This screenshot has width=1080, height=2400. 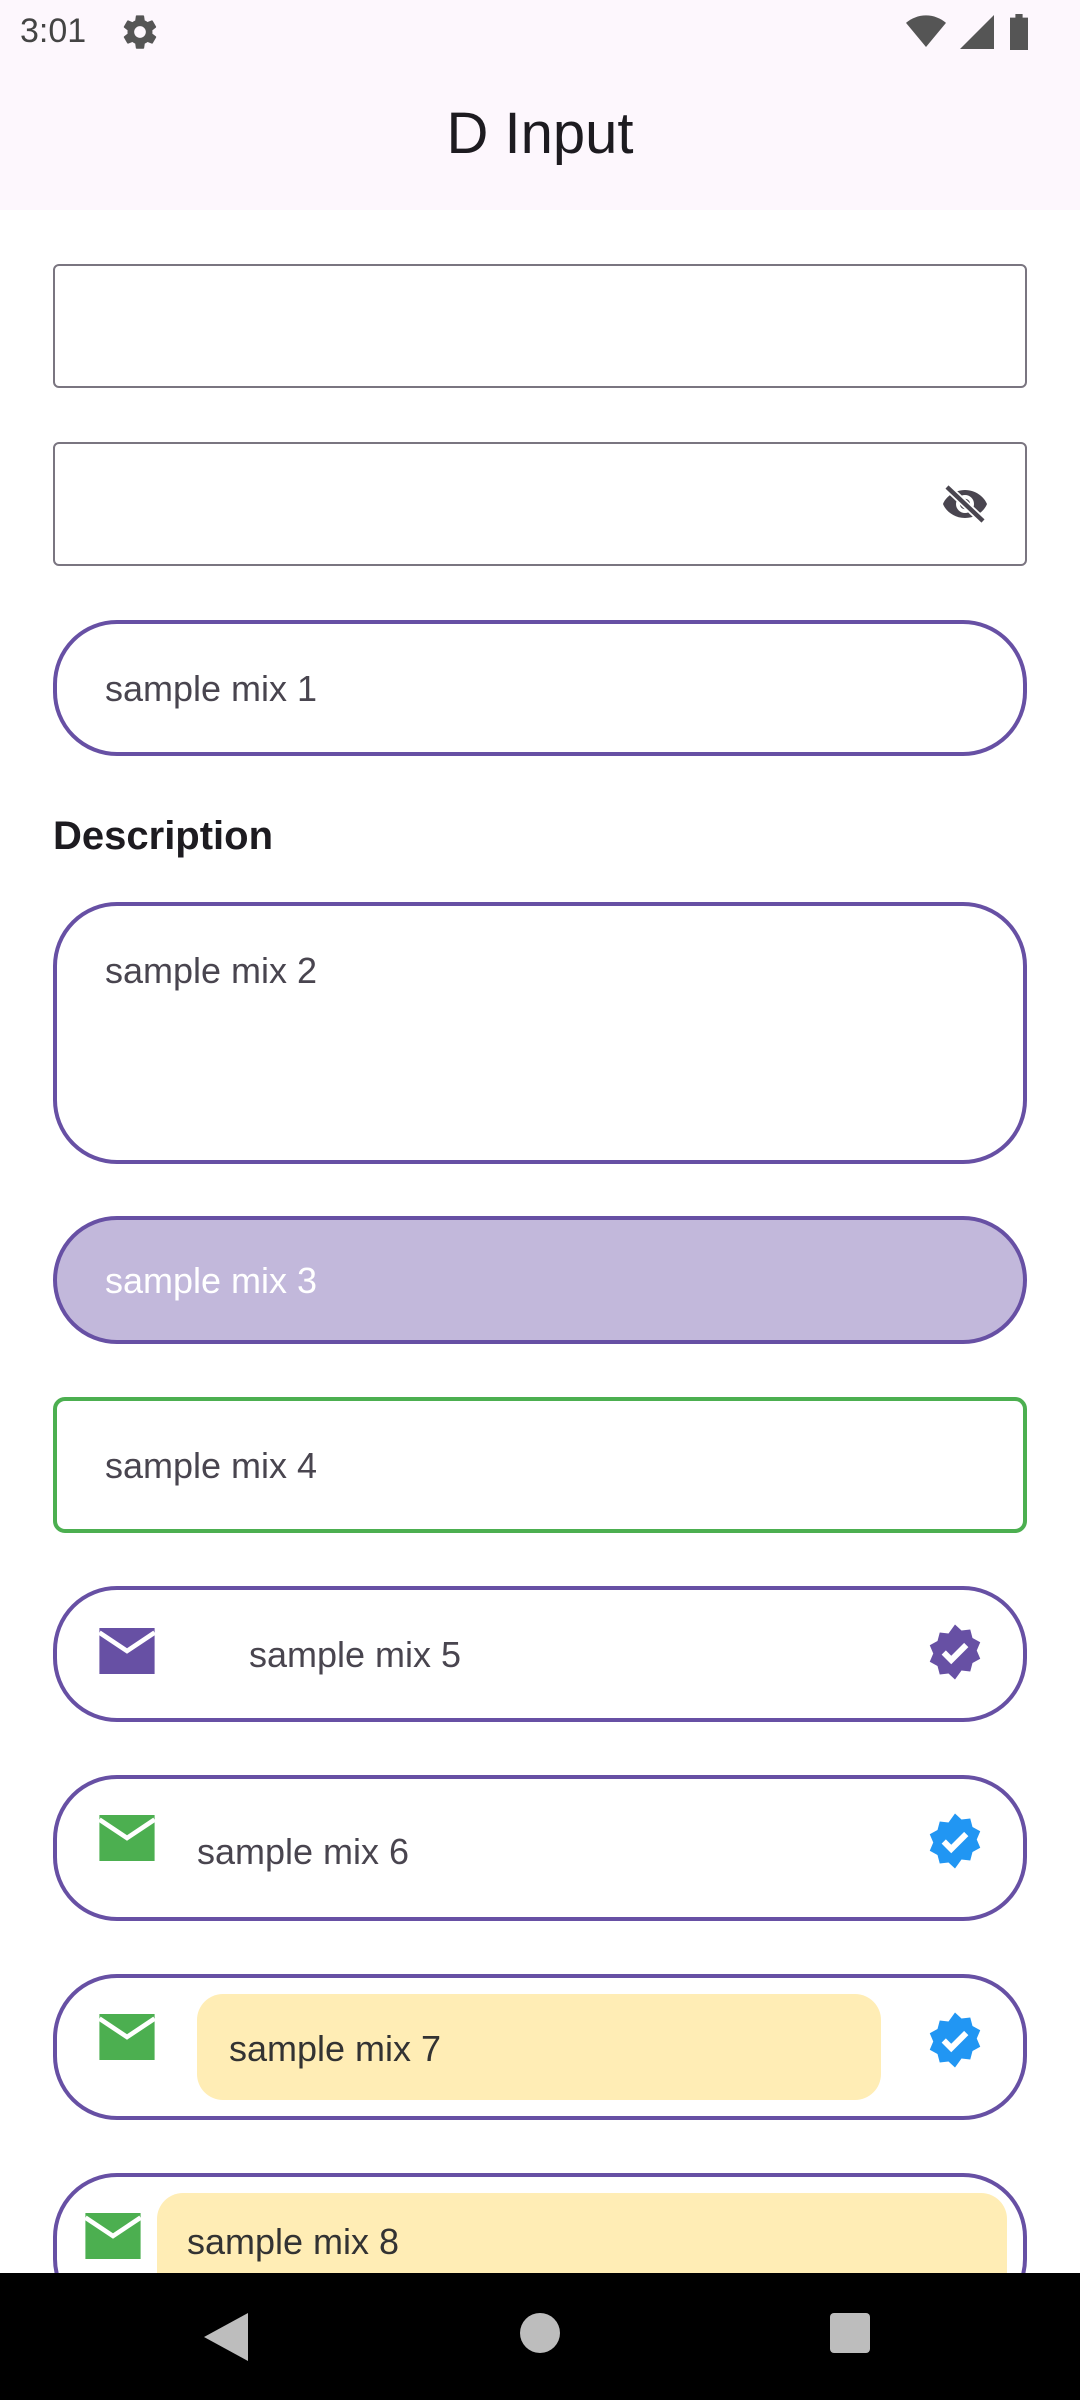 I want to click on mix8-value: sample mix 8, so click(x=293, y=2241).